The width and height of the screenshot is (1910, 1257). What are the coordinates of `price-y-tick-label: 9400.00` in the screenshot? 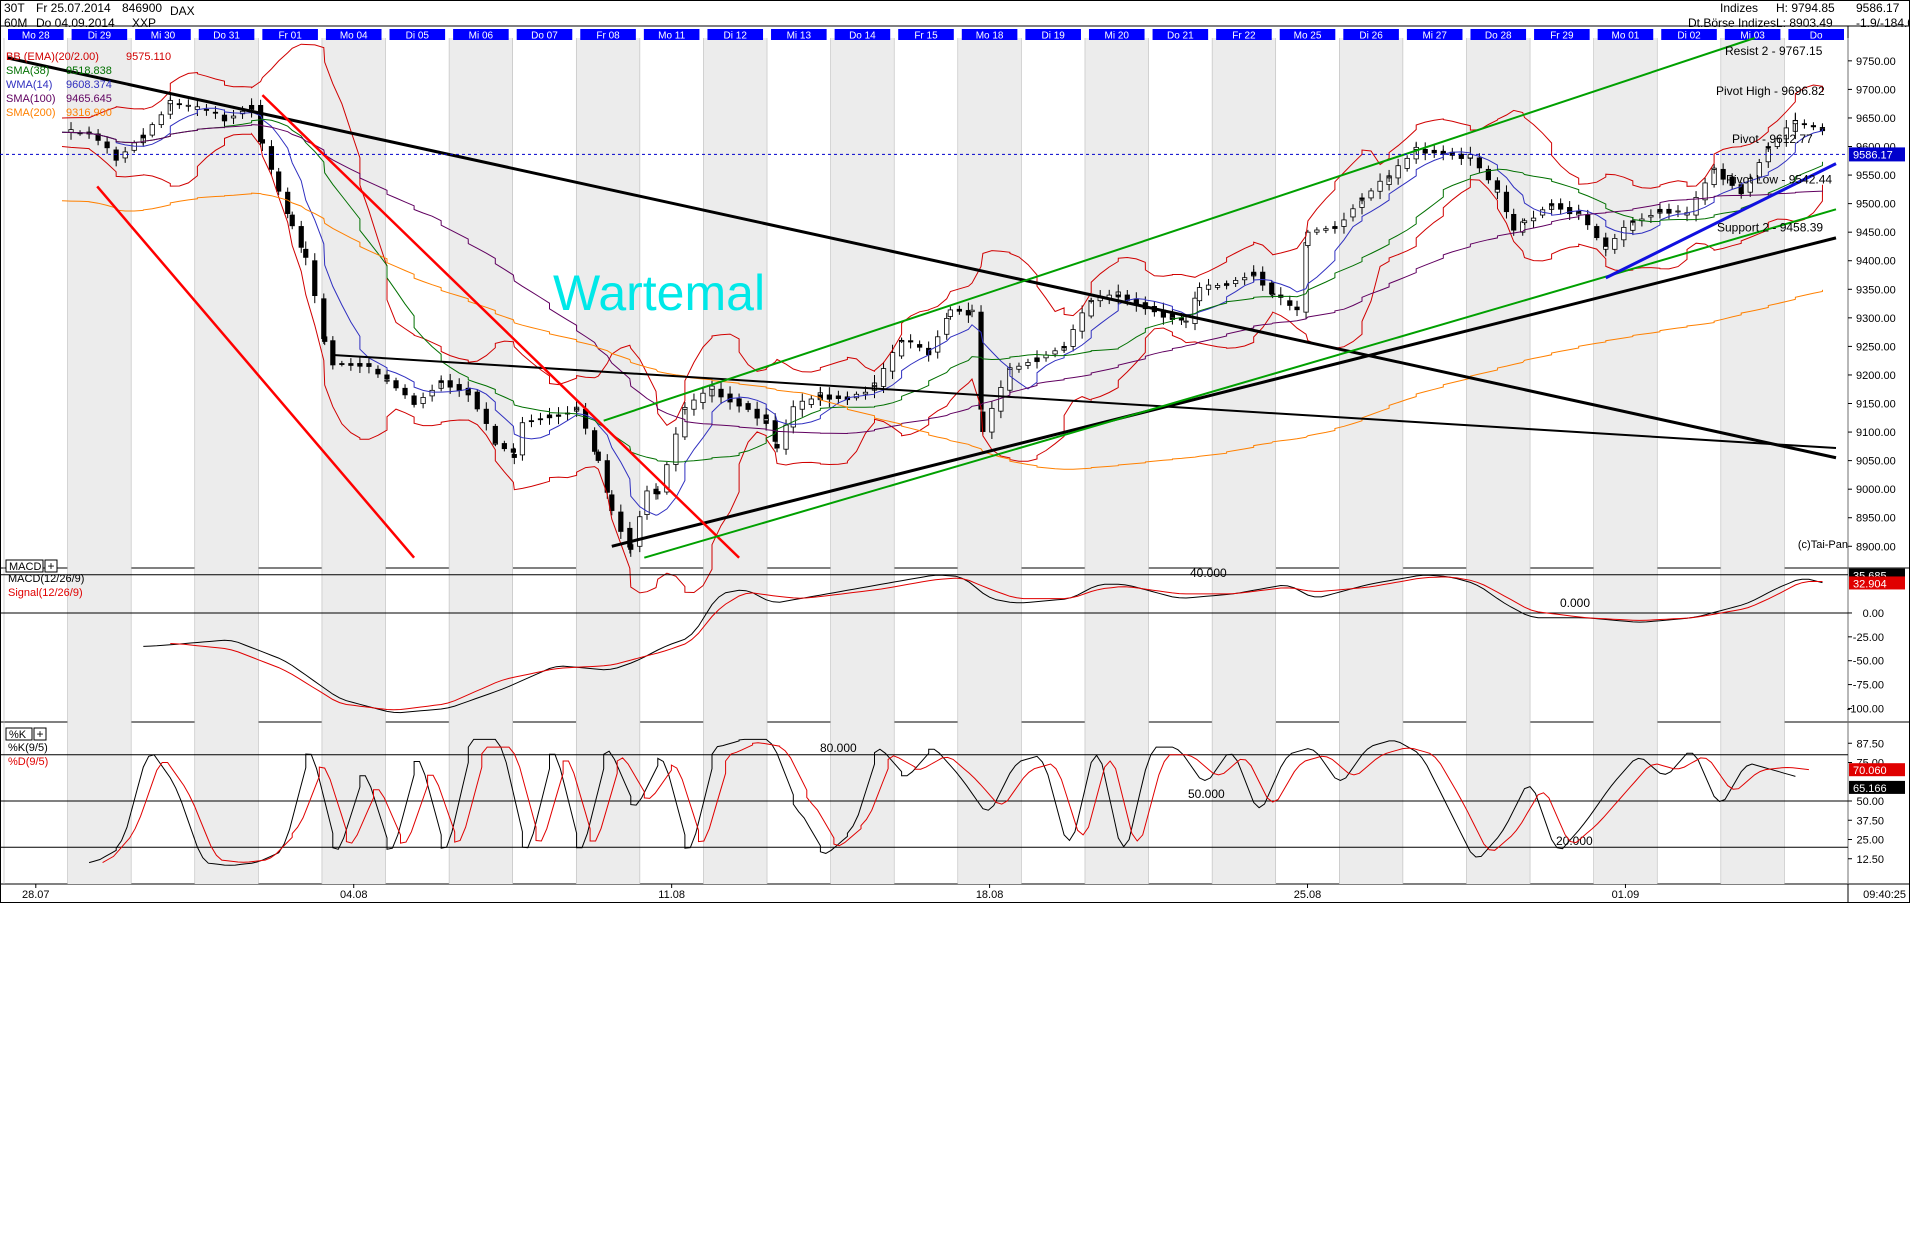 It's located at (1876, 262).